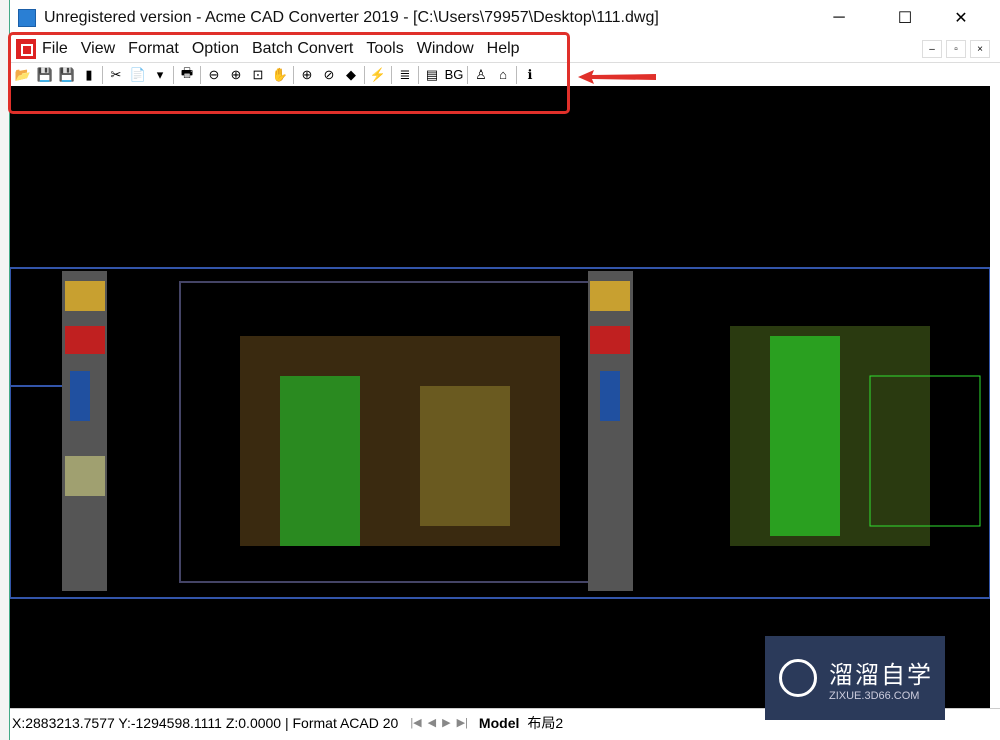 This screenshot has height=740, width=1000. Describe the element at coordinates (798, 678) in the screenshot. I see `play-icon` at that location.